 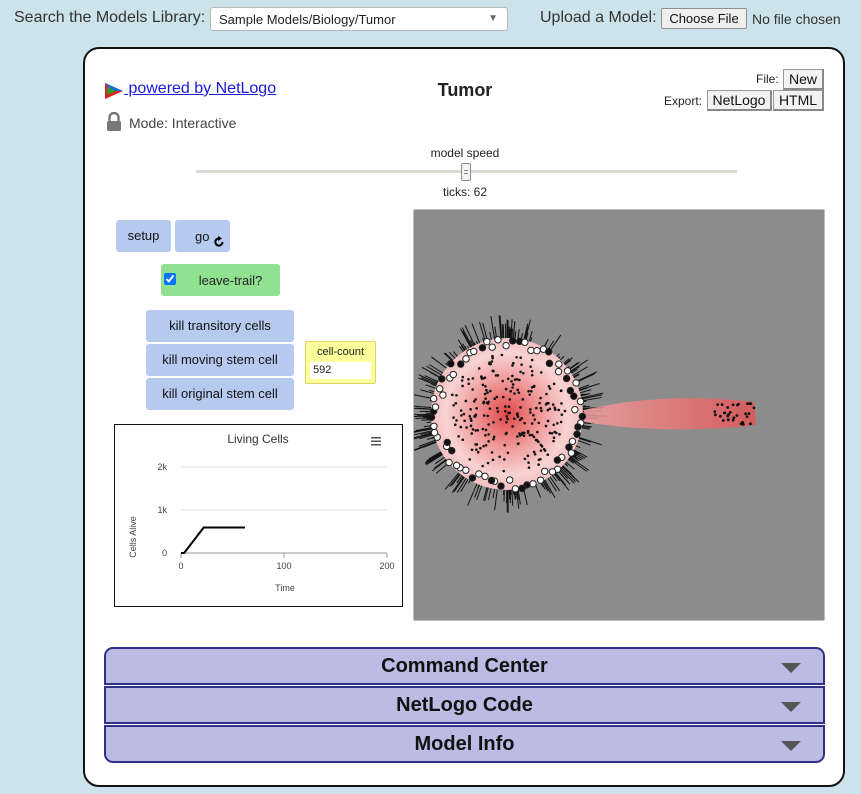 I want to click on ticks-counter: ticks: 62, so click(x=464, y=192).